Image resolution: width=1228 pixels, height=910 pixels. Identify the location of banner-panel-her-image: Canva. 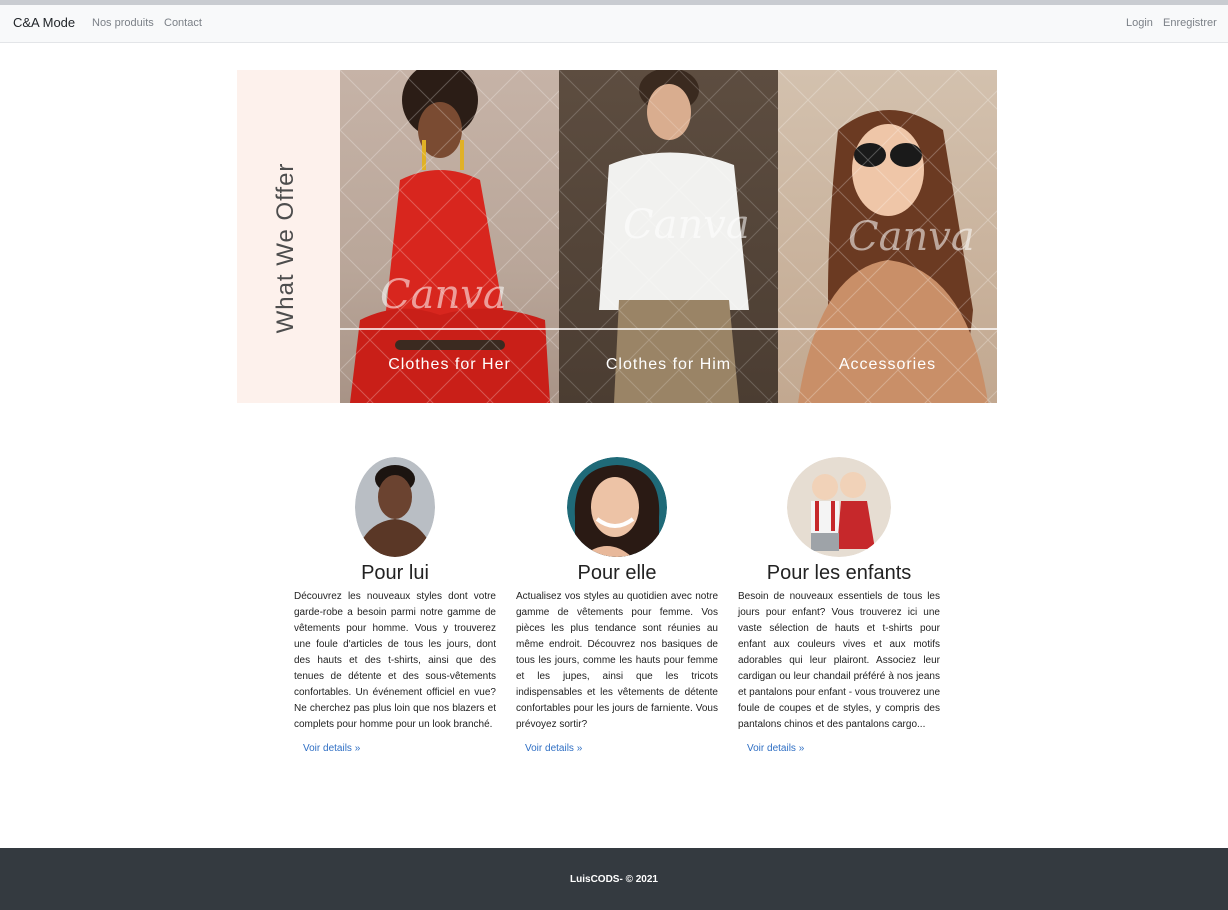
(449, 236).